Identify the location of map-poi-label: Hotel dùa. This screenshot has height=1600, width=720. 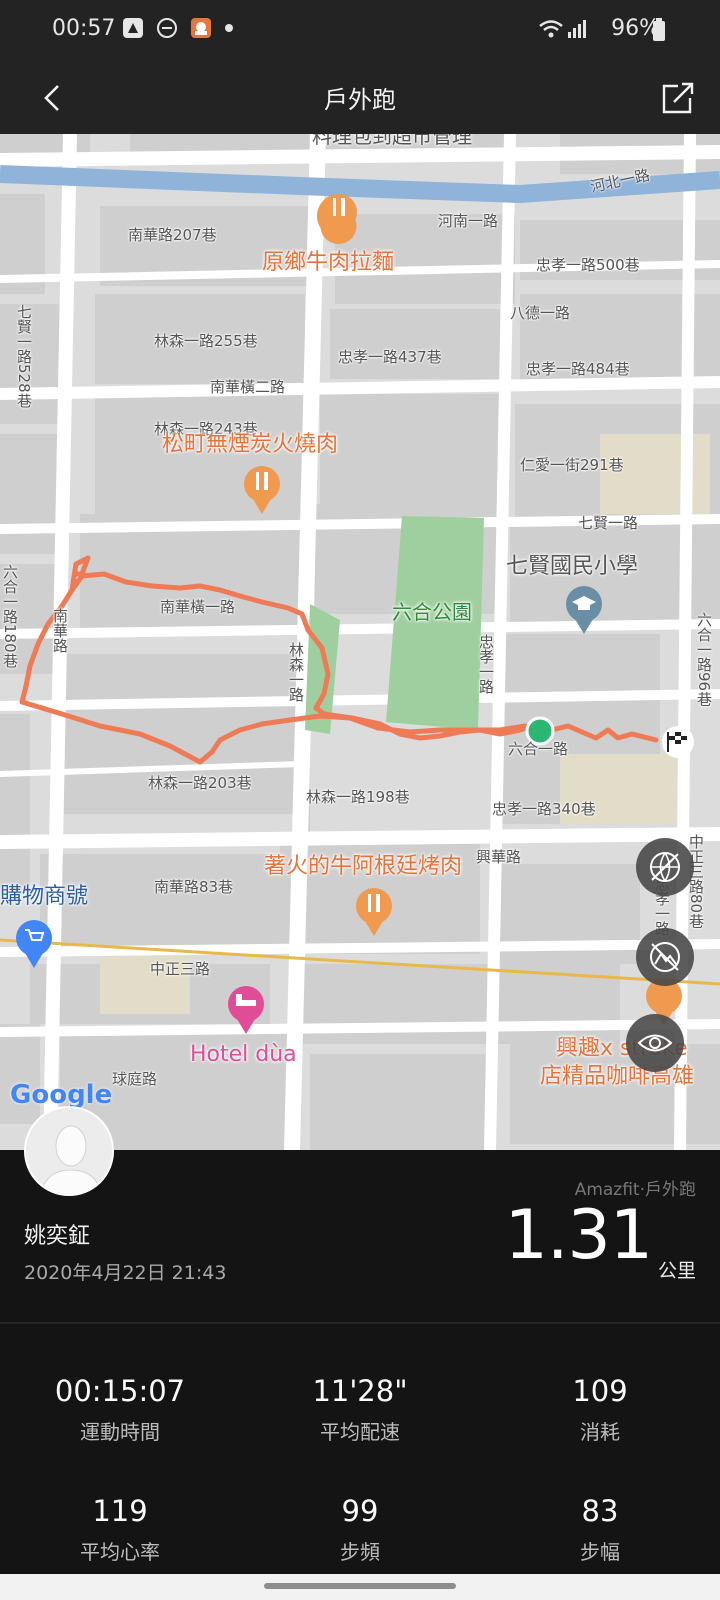
(243, 1054).